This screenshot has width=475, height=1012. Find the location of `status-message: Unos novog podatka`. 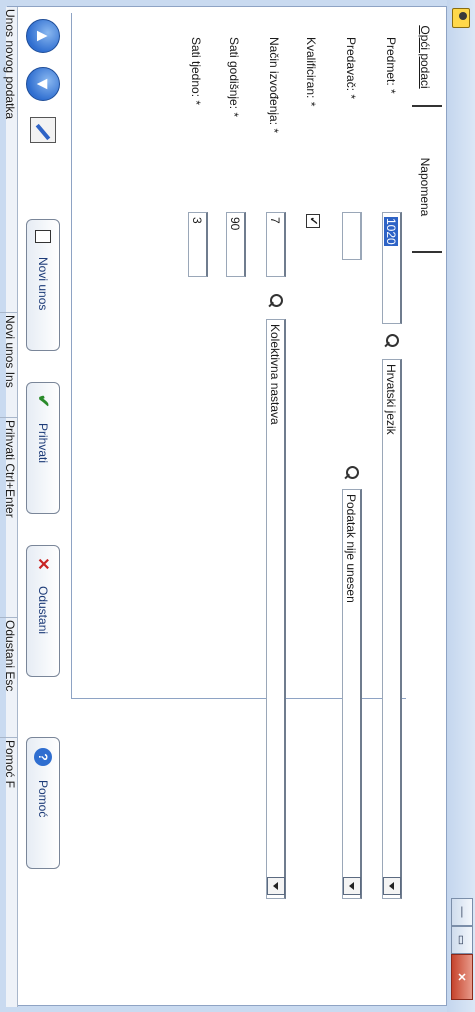

status-message: Unos novog podatka is located at coordinates (10, 64).